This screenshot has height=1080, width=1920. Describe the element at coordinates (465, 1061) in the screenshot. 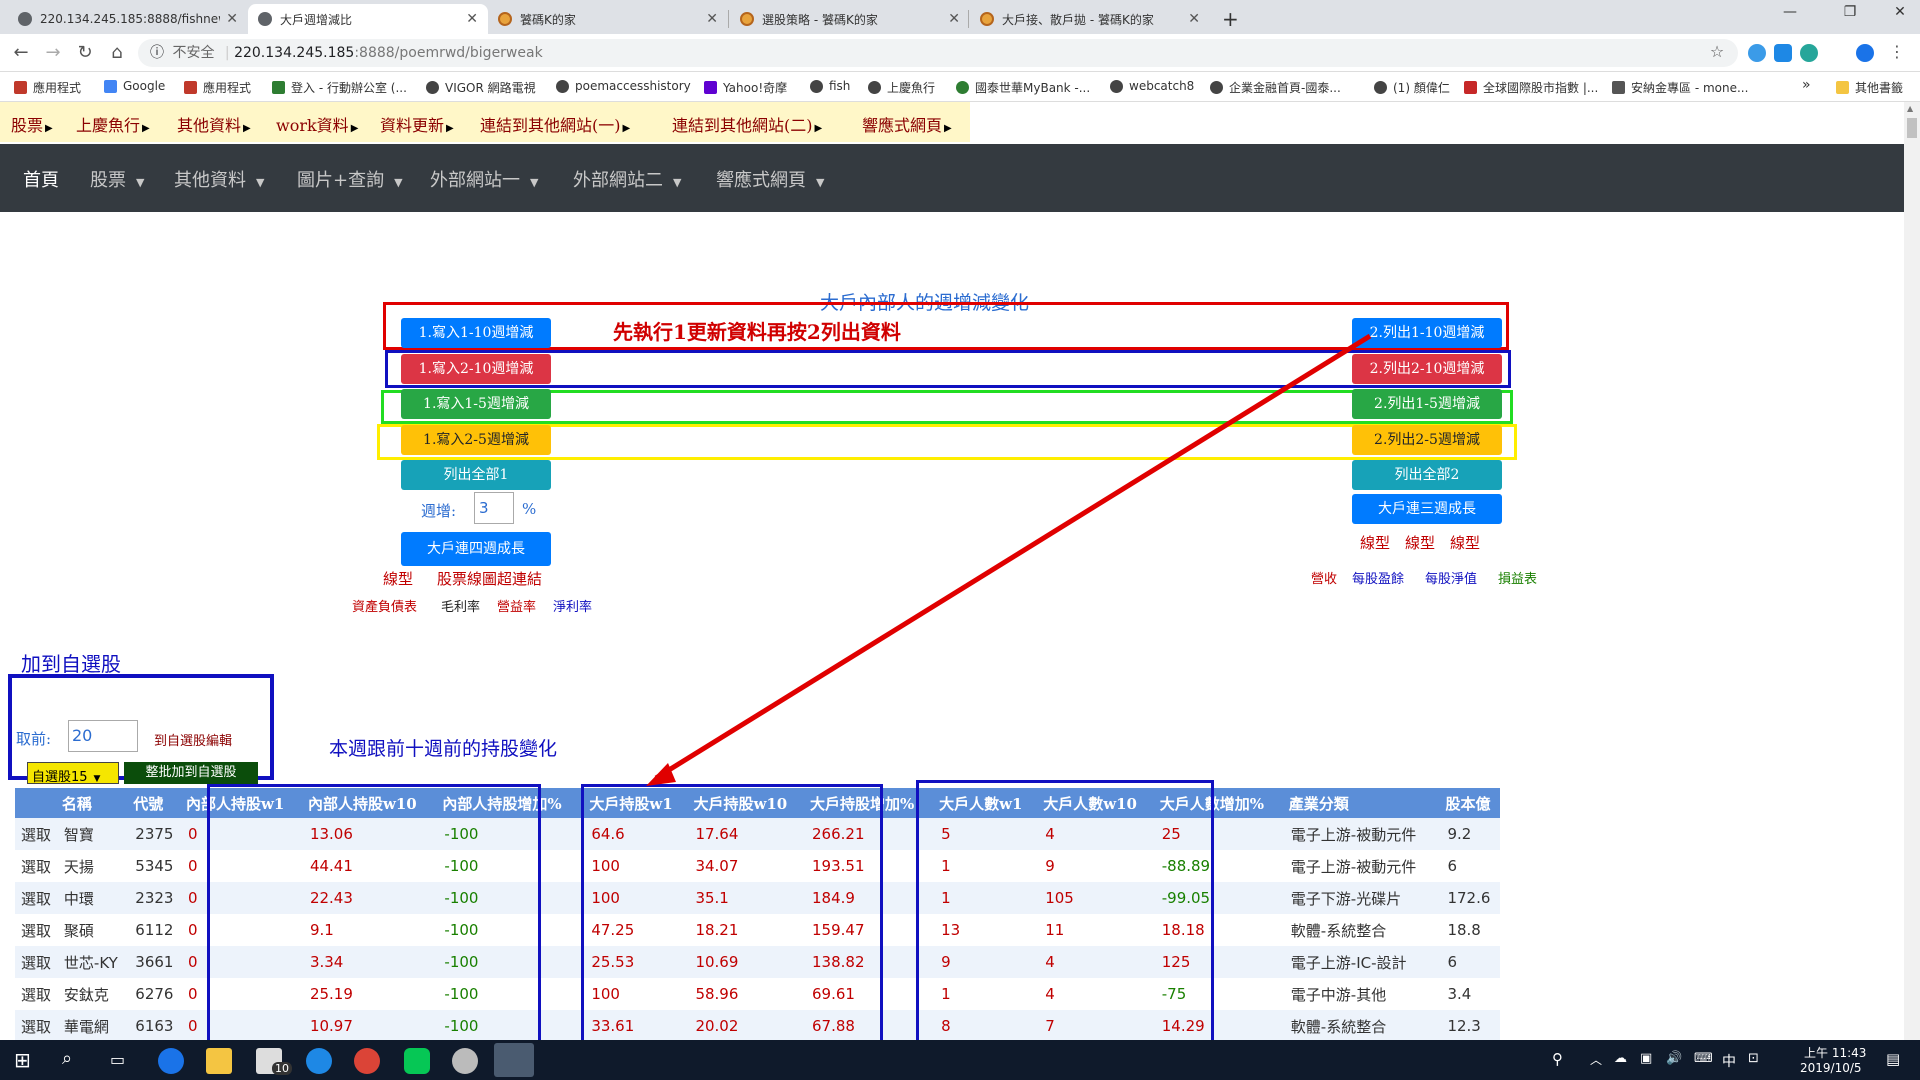

I see `app-icon` at that location.